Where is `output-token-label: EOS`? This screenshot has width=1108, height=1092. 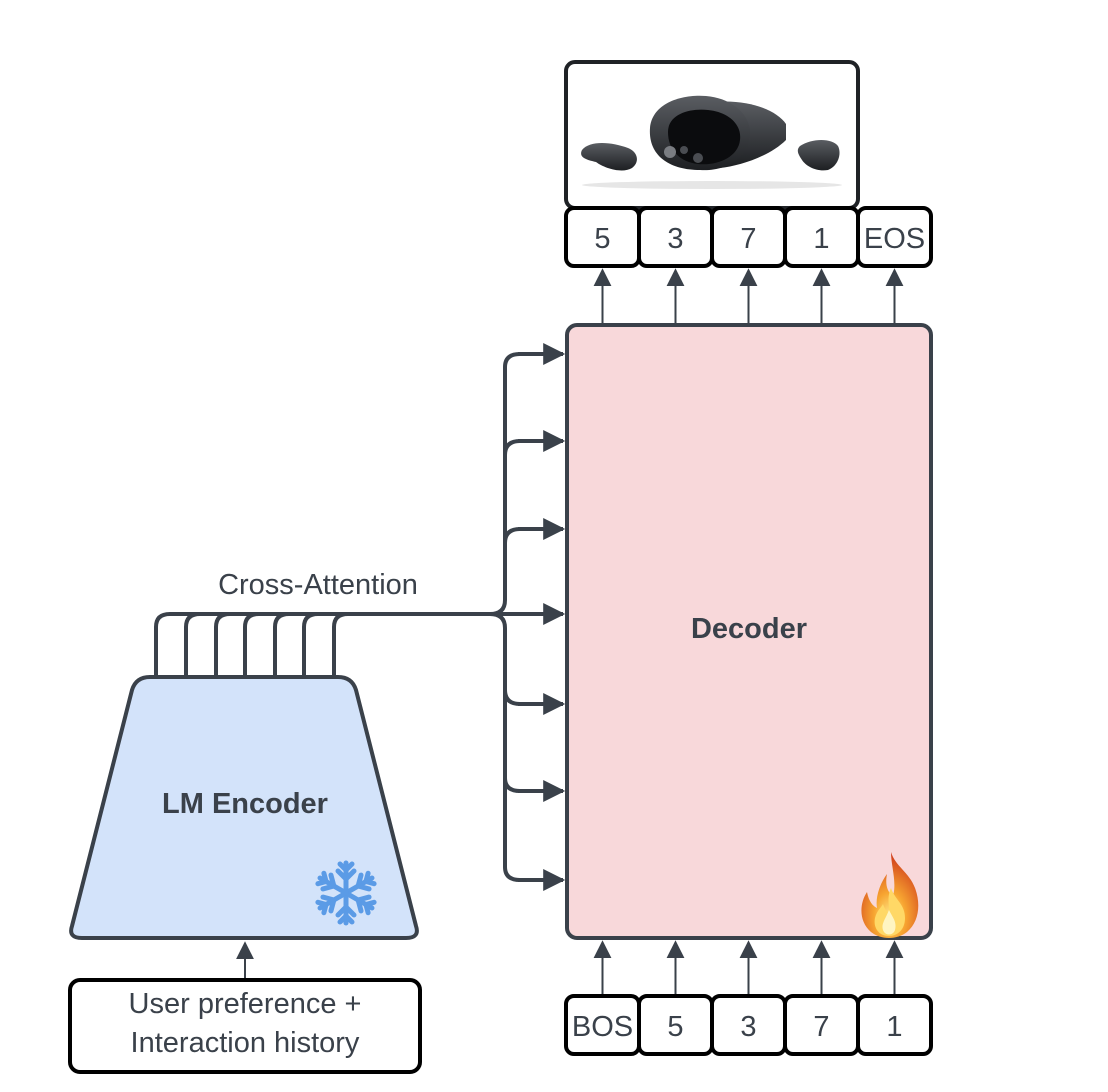
output-token-label: EOS is located at coordinates (894, 239).